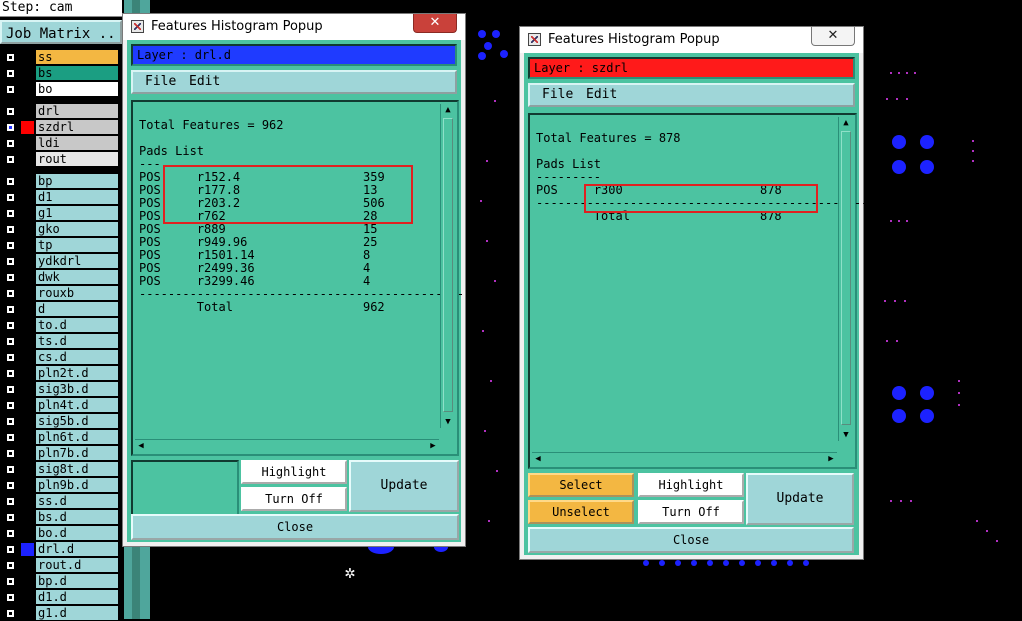  I want to click on layer-row-tp: tp, so click(61, 245).